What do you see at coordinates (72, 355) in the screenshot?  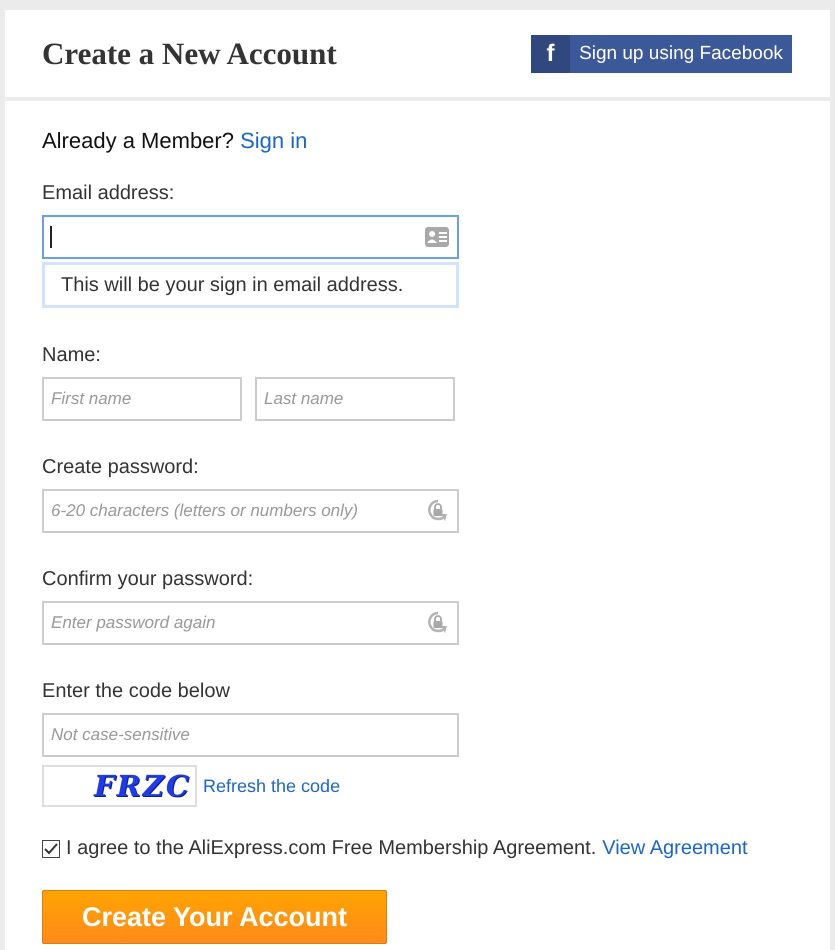 I see `field-label: Name:` at bounding box center [72, 355].